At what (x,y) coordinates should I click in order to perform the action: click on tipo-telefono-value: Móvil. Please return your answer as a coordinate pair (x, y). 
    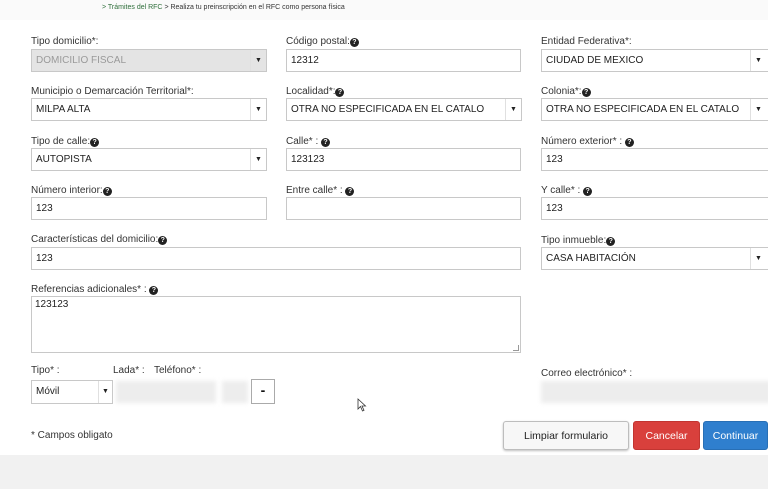
    Looking at the image, I should click on (48, 391).